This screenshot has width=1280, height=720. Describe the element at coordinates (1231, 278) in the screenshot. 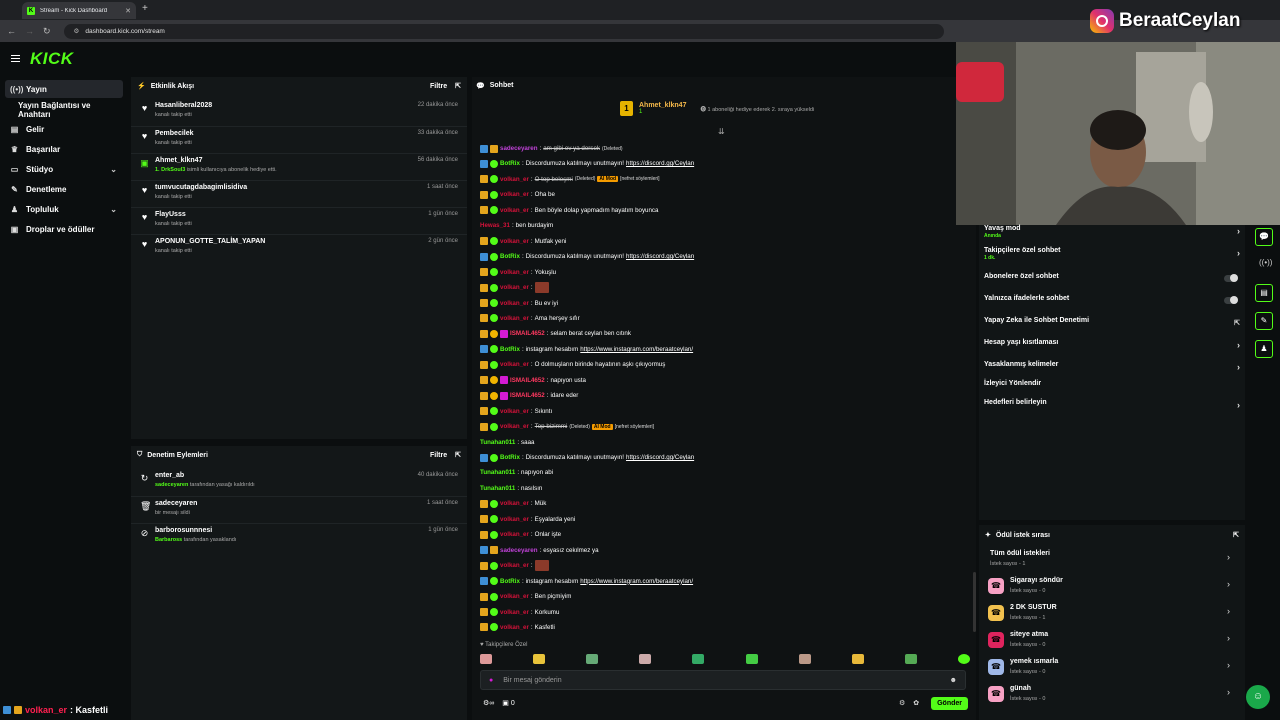

I see `subs-only-toggle` at that location.